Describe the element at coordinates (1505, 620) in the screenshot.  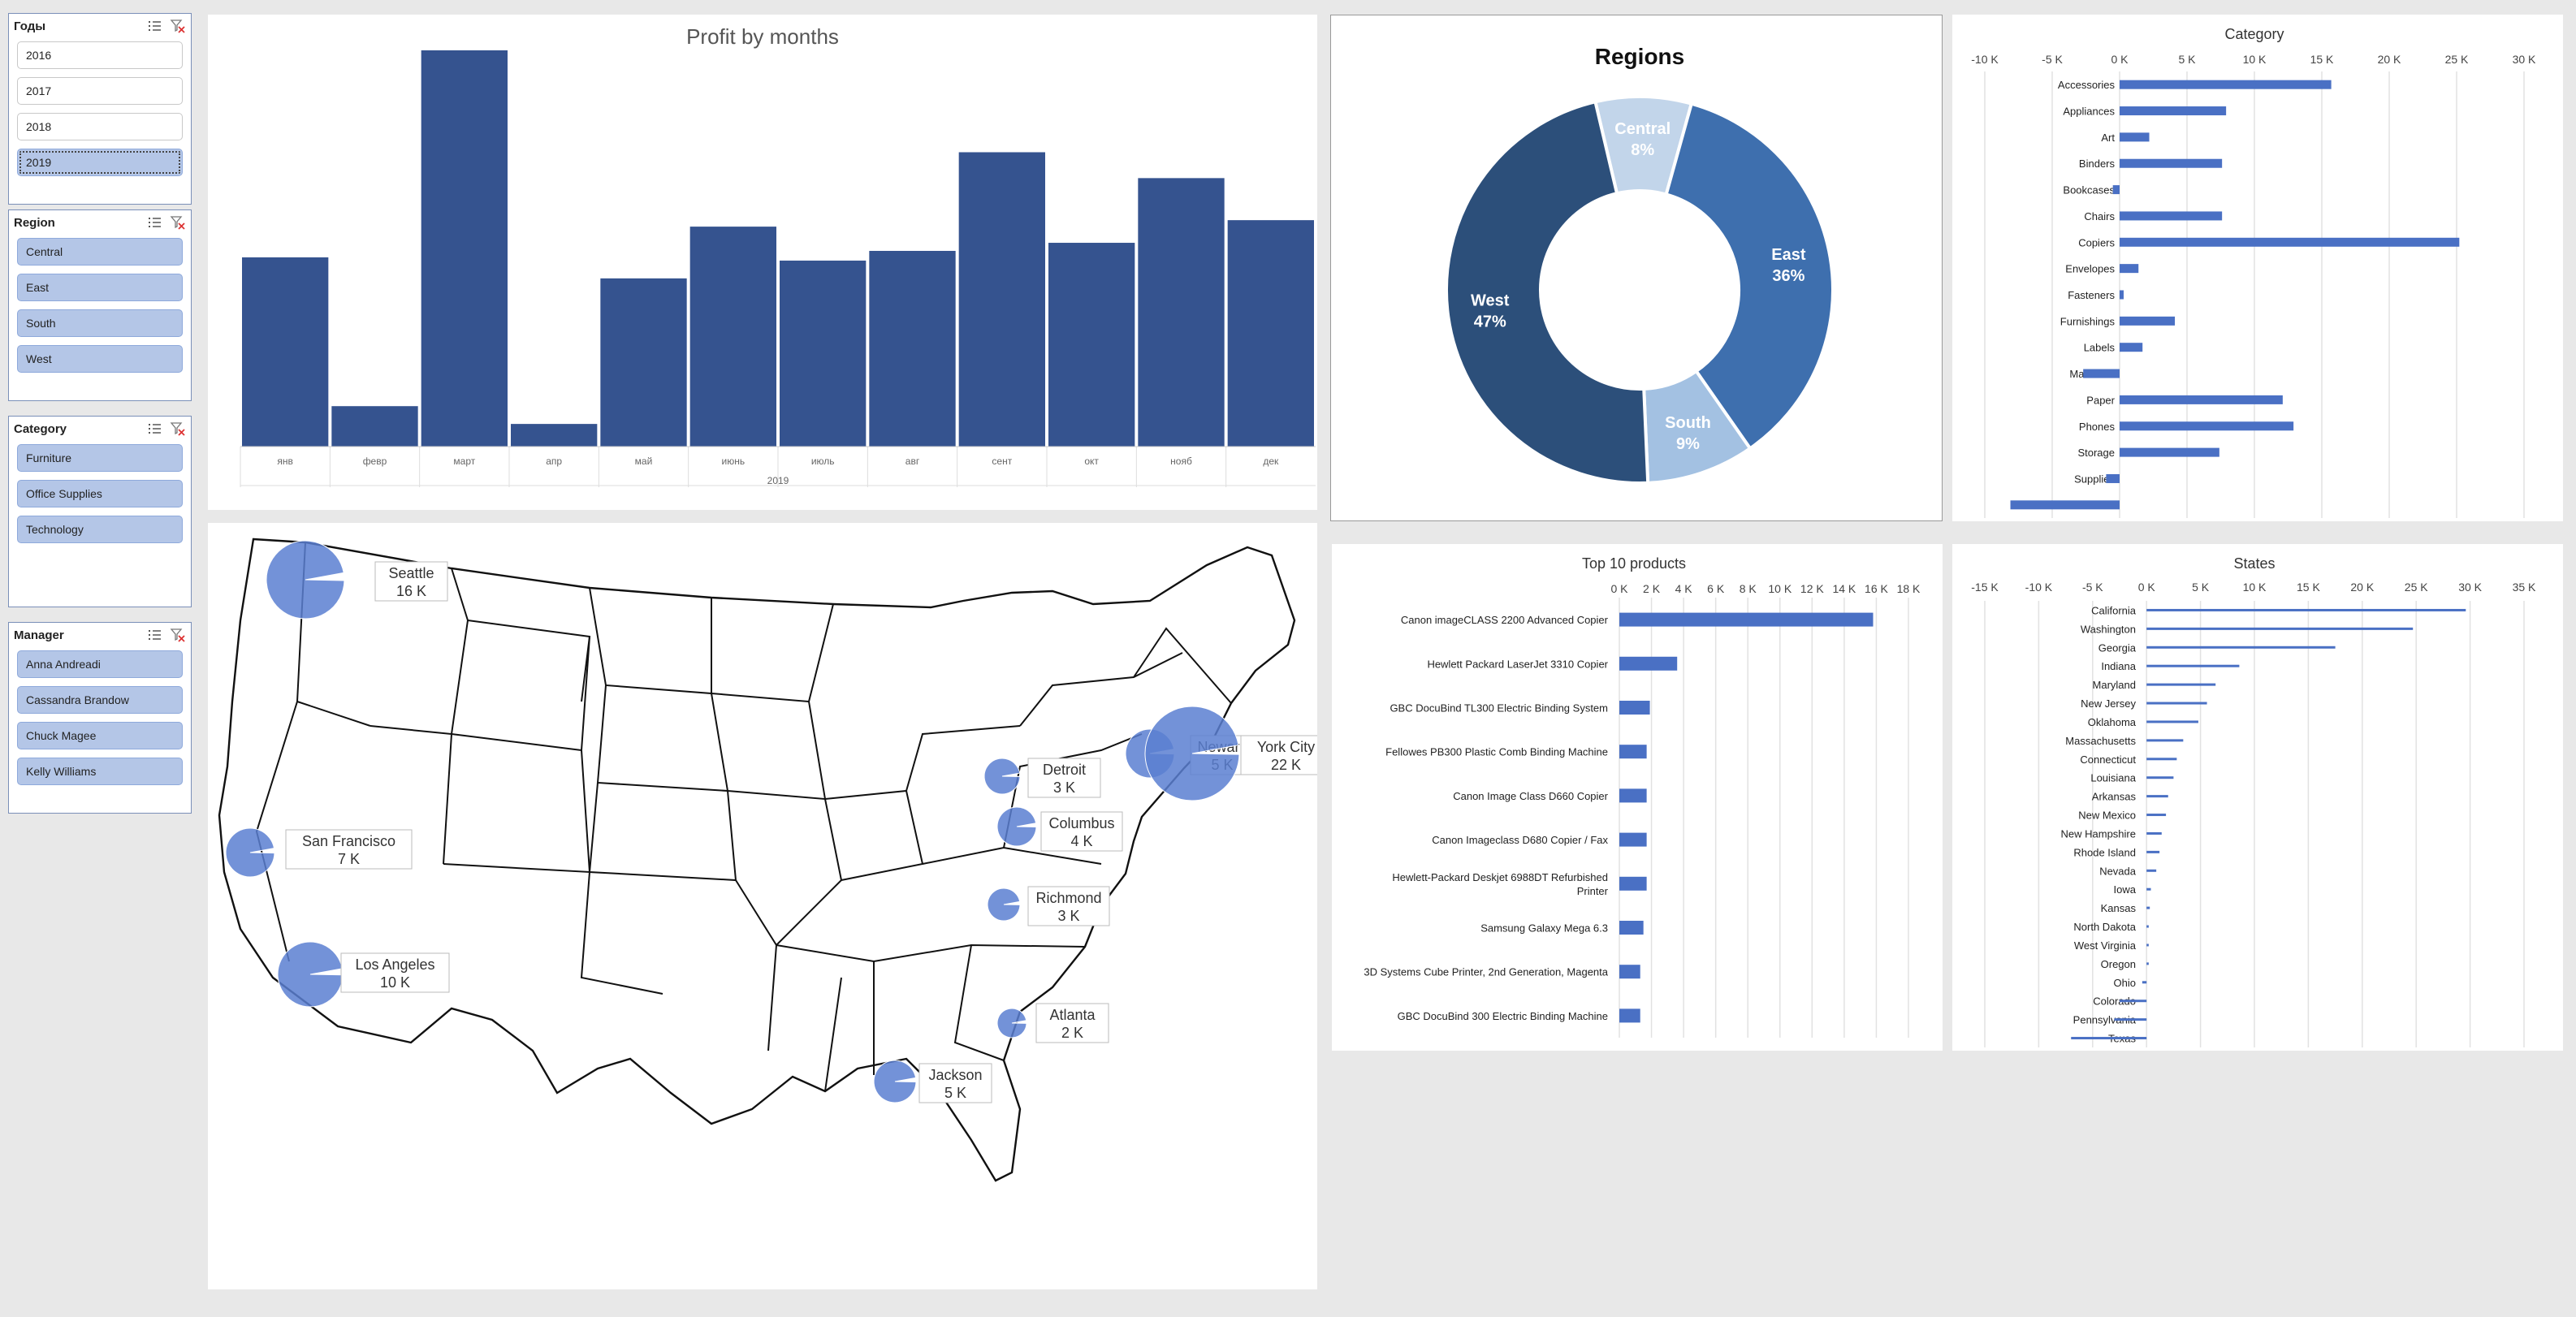
I see `category-label: Canon imageCLASS 2200 Advanced Copier` at that location.